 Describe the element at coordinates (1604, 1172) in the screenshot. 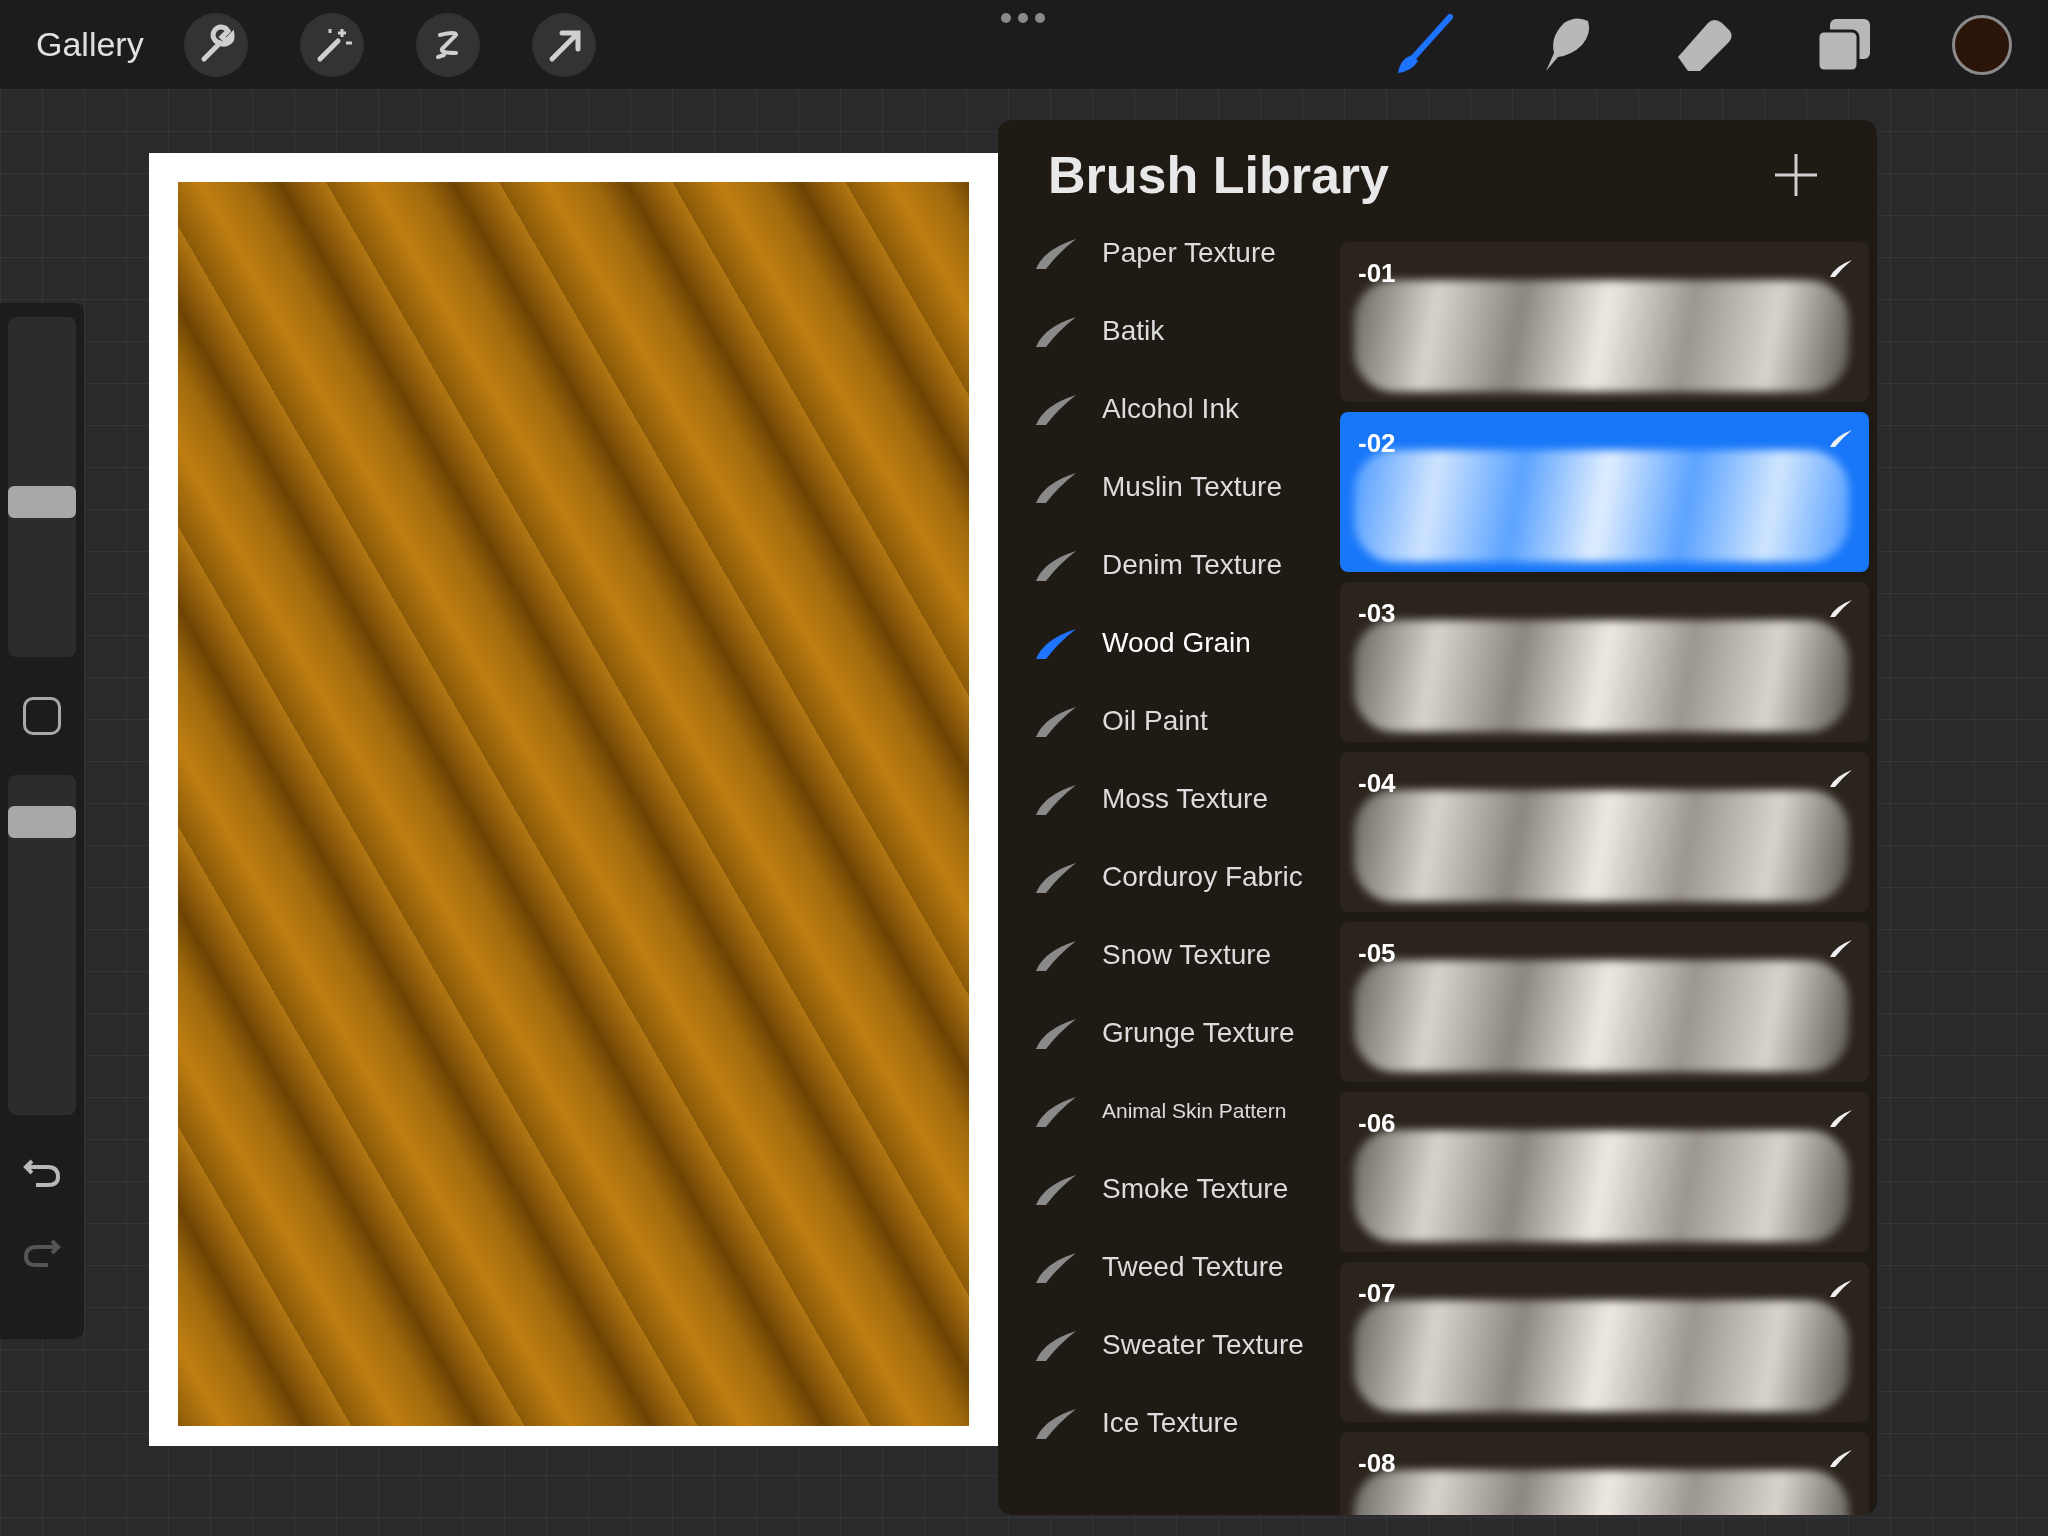

I see `brush-card: -06` at that location.